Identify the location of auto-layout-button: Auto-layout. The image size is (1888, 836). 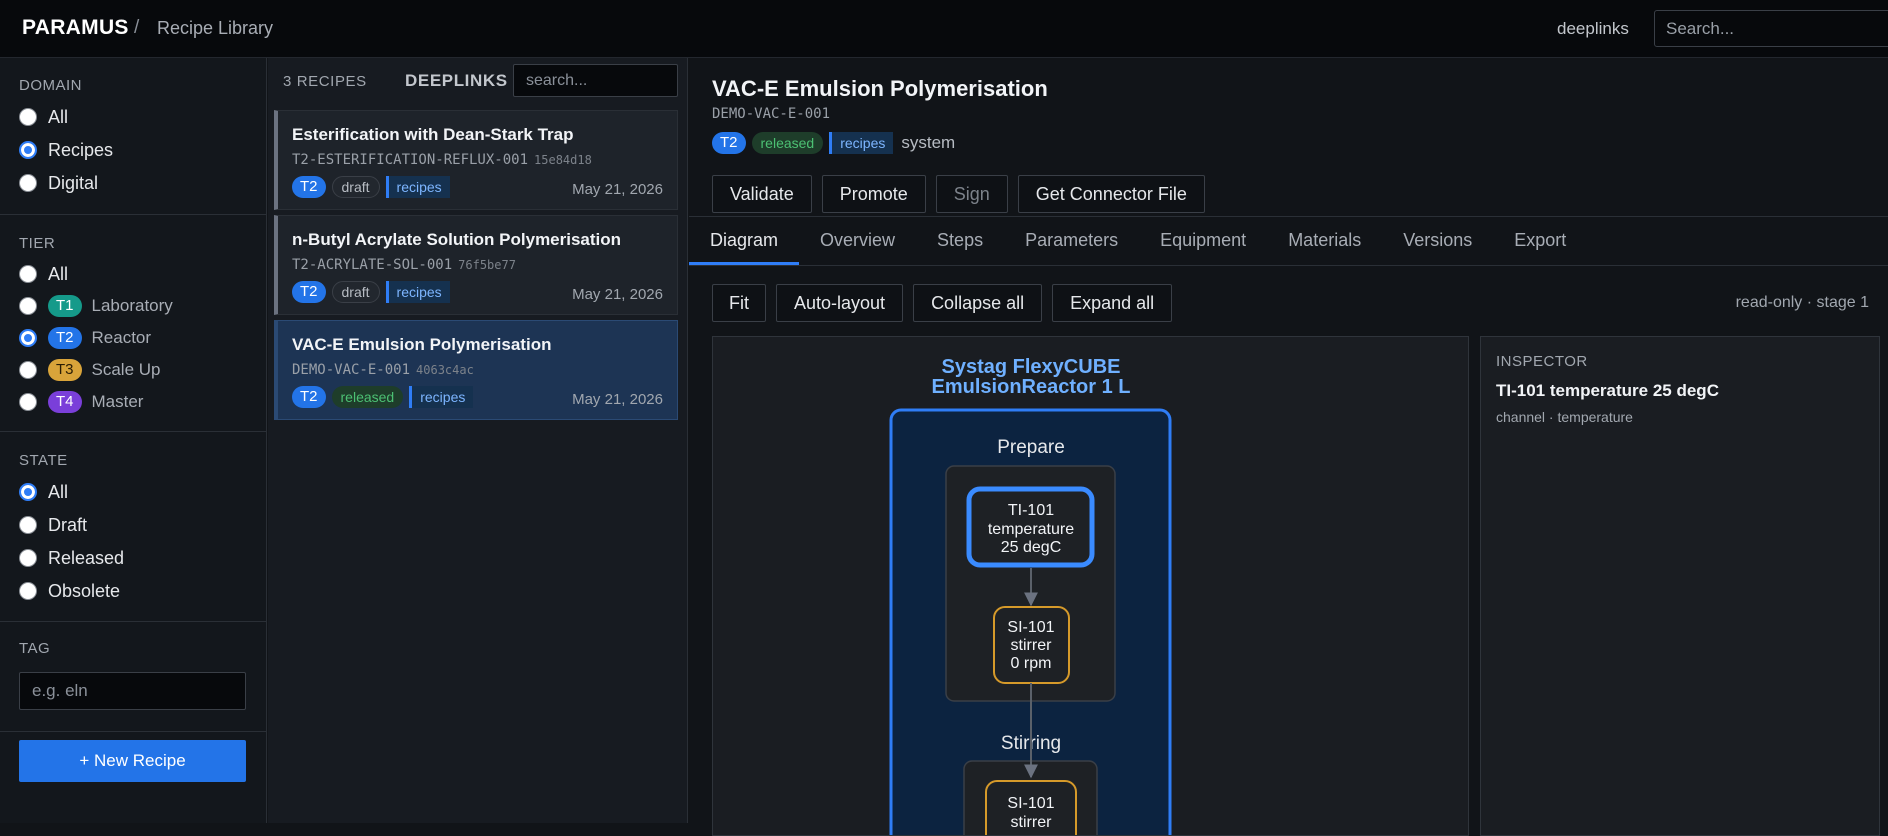
(840, 303).